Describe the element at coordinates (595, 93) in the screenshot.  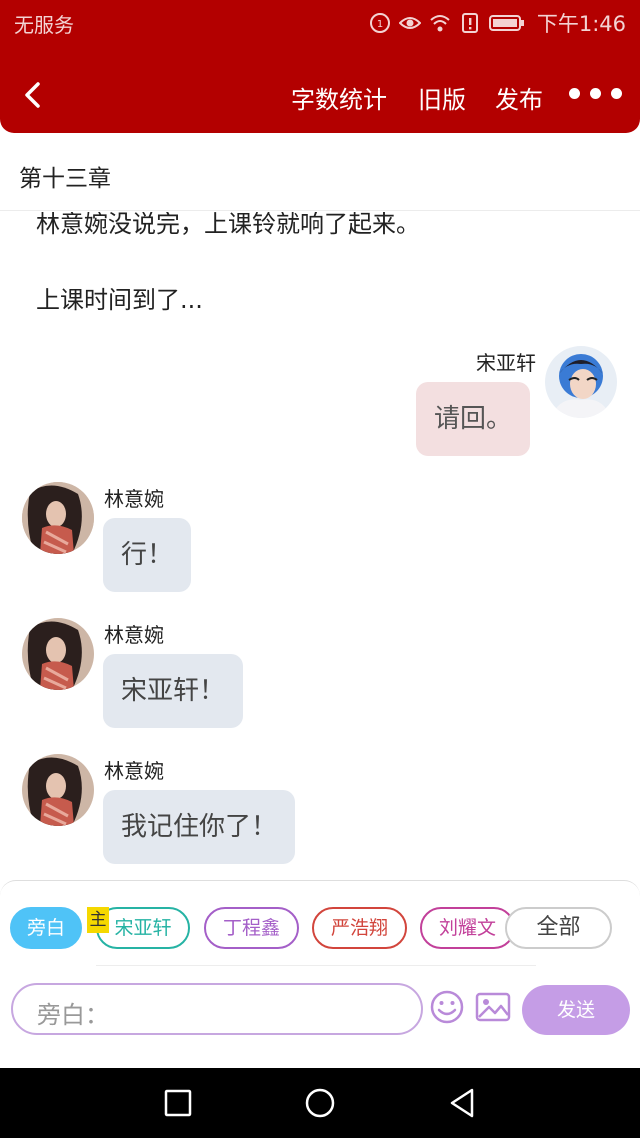
I see `more-options-icon` at that location.